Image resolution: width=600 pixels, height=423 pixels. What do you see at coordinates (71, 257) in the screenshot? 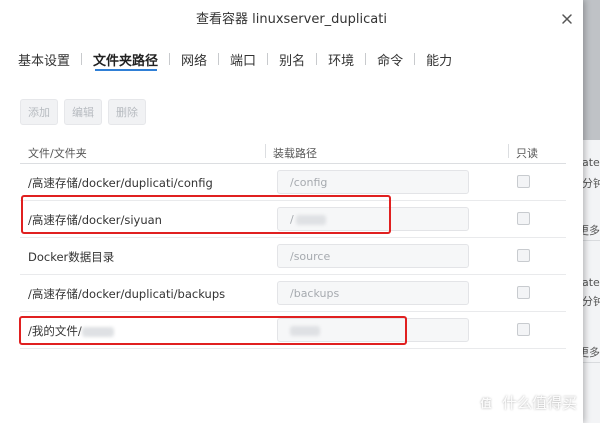
I see `folder-path: Docker数据目录` at bounding box center [71, 257].